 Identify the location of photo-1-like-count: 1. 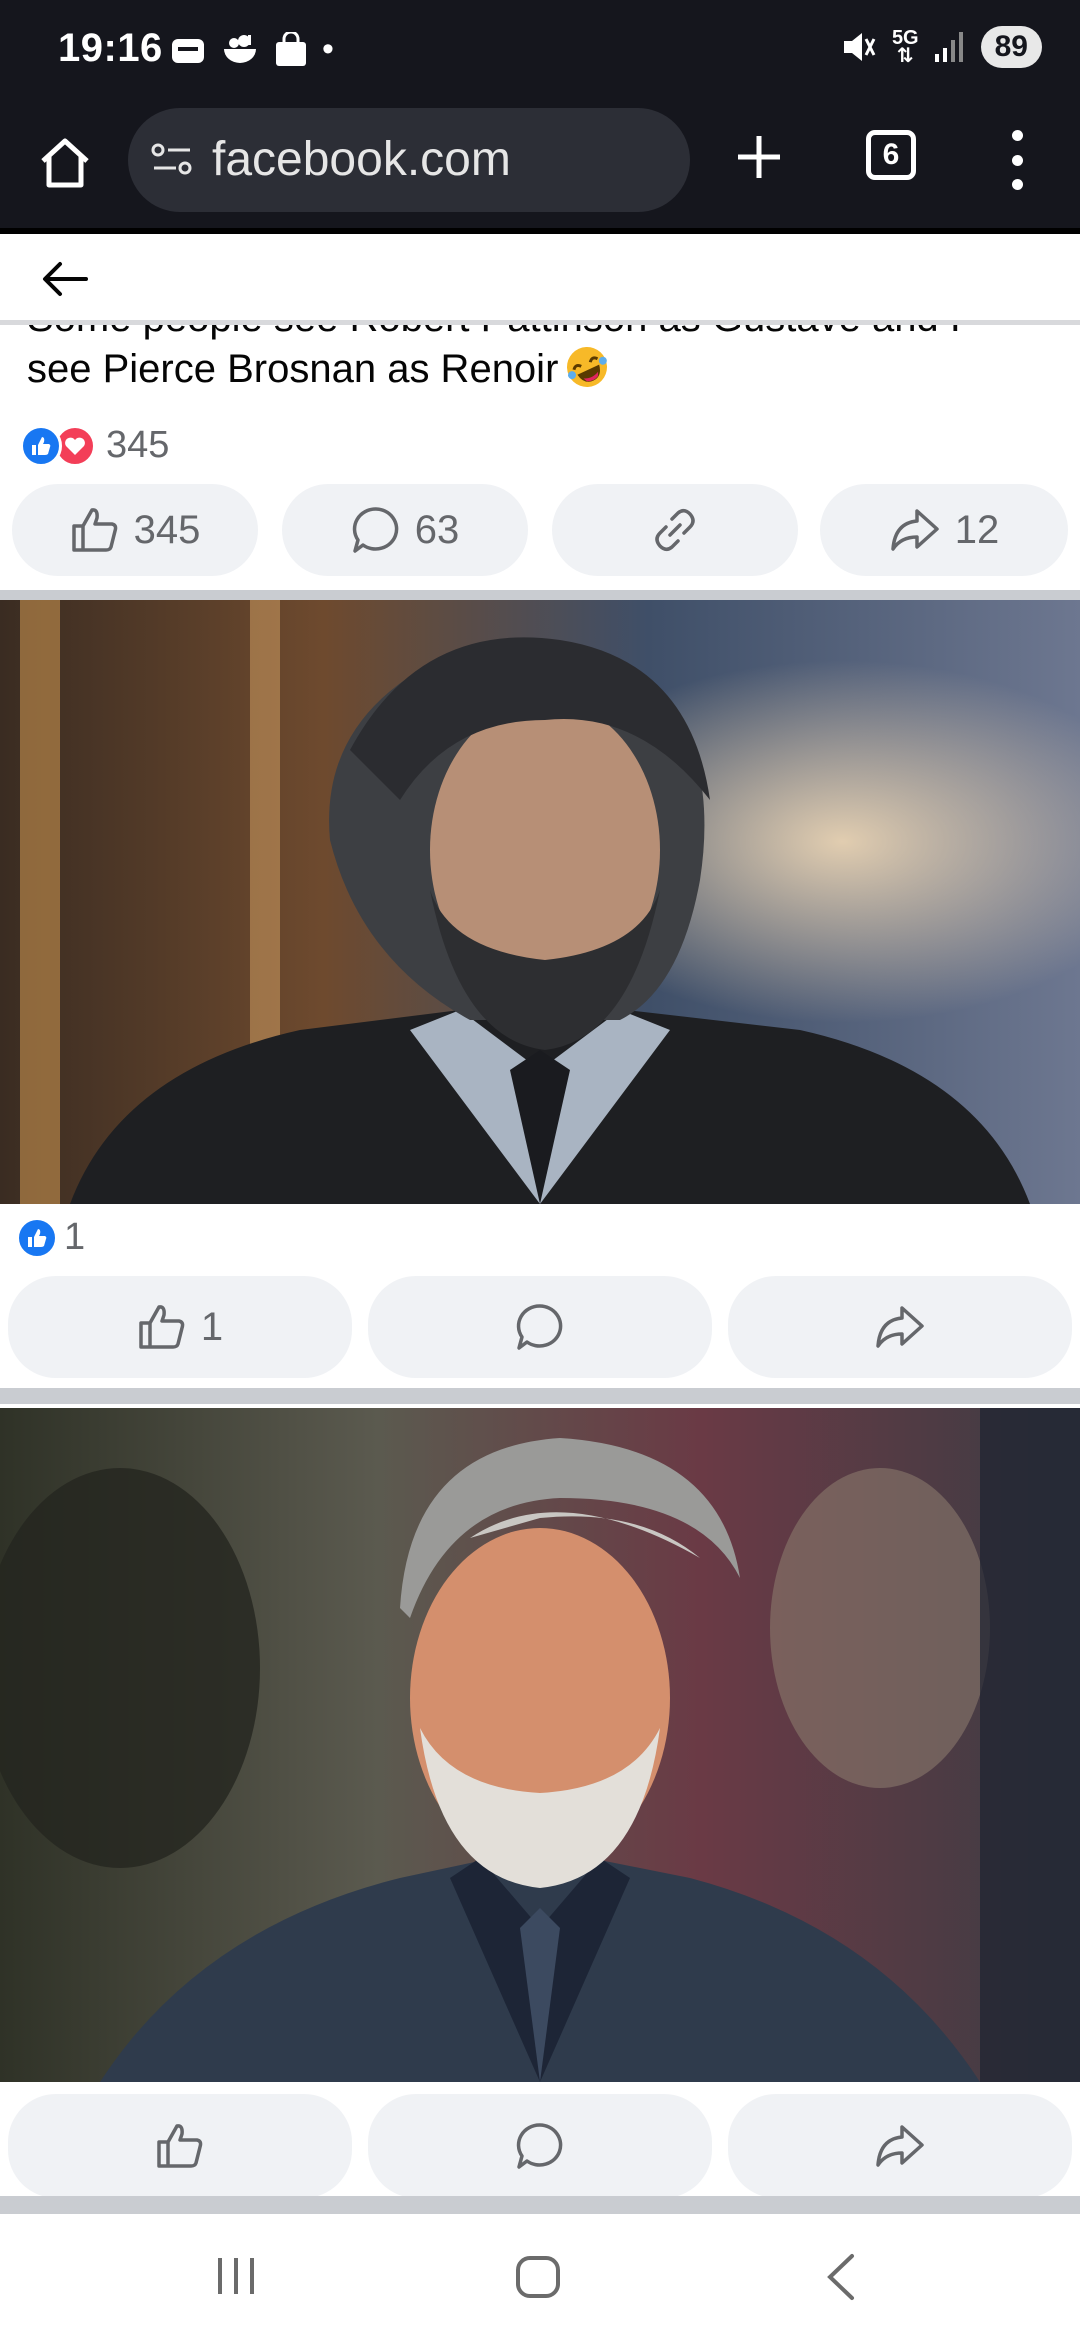
(212, 1326).